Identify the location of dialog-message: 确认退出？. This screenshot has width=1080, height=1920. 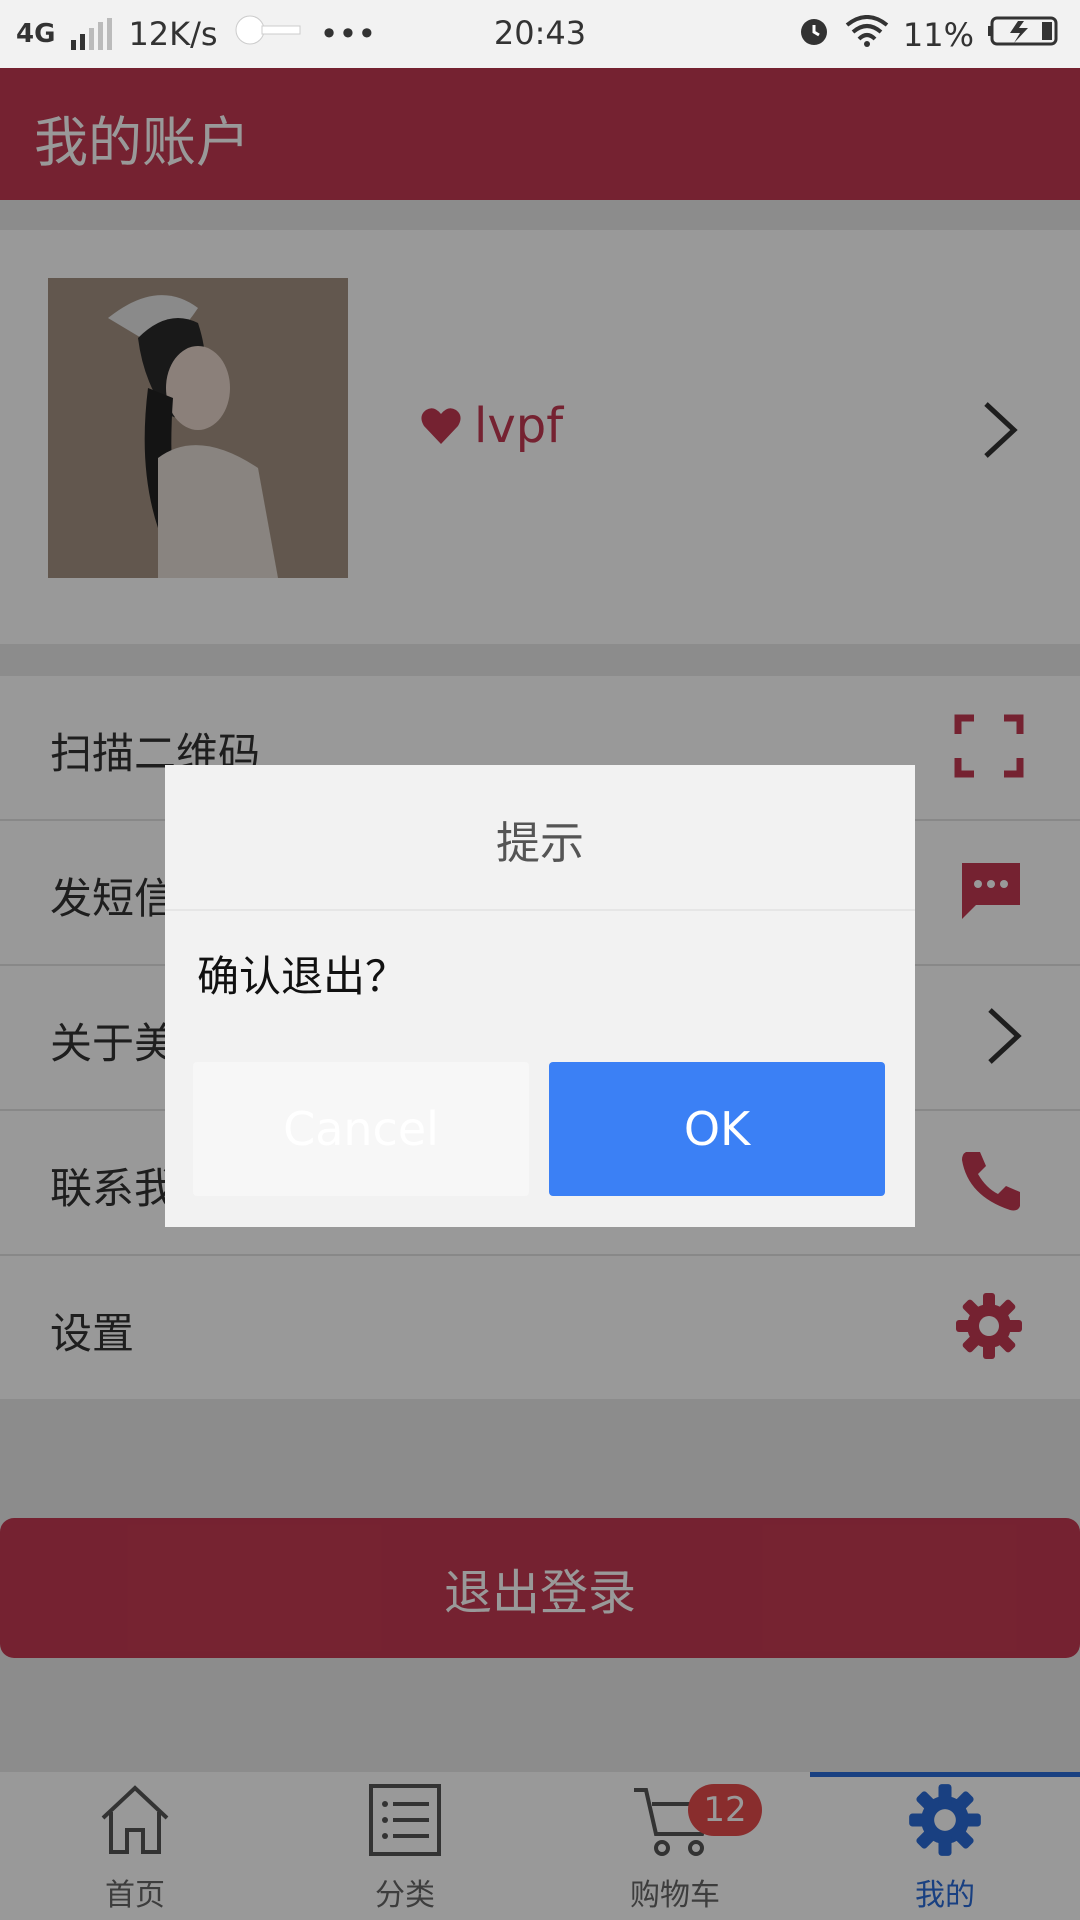
(302, 976).